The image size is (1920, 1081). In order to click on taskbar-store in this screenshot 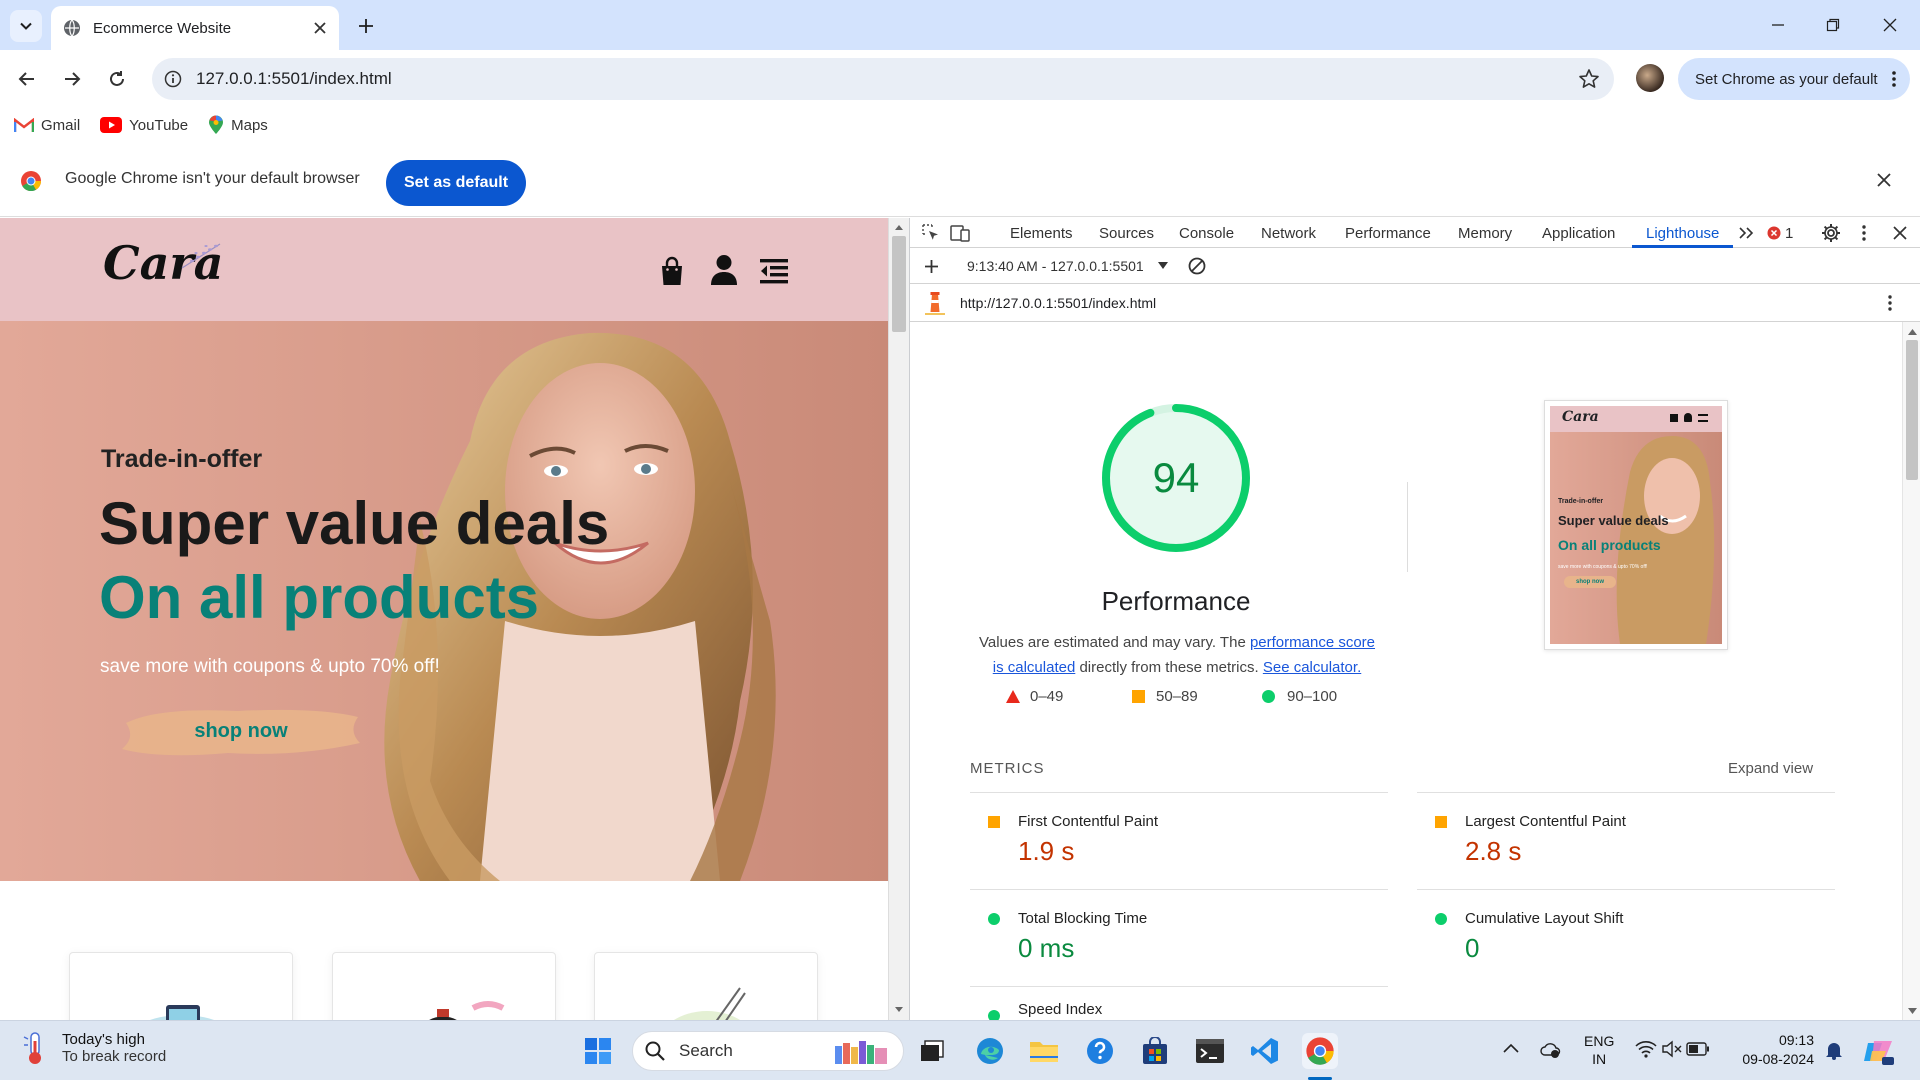, I will do `click(1155, 1051)`.